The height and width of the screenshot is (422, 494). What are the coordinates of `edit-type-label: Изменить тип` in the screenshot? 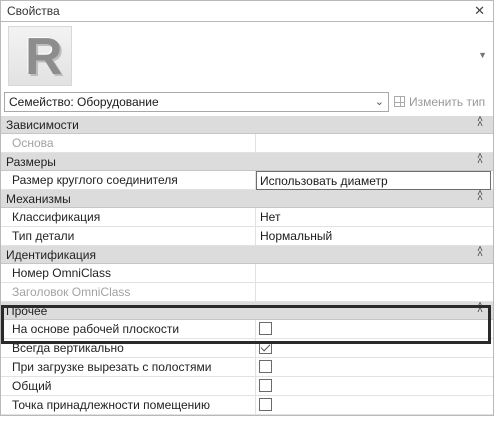 It's located at (447, 102).